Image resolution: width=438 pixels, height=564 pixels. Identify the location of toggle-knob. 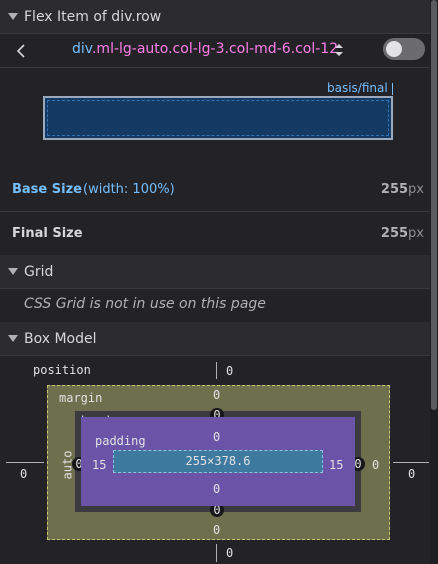
(394, 49).